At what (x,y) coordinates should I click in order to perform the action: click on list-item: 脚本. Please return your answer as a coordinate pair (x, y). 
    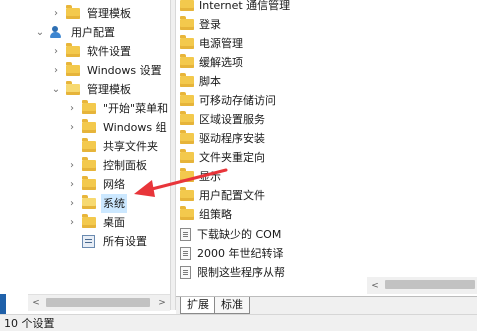
    Looking at the image, I should click on (200, 81).